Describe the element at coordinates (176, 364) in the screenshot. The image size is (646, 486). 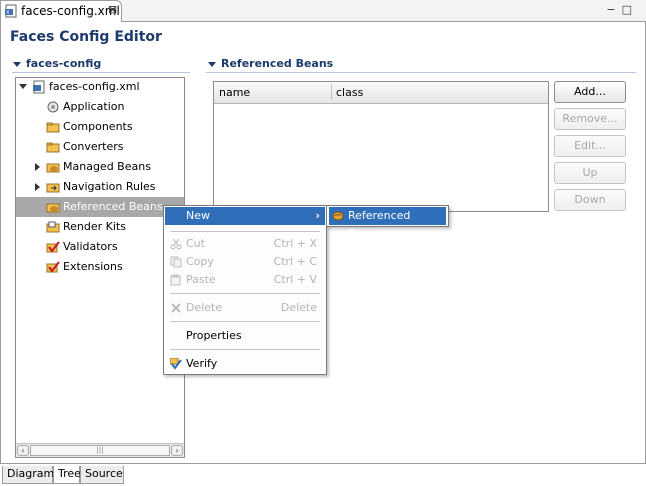
I see `verify-icon` at that location.